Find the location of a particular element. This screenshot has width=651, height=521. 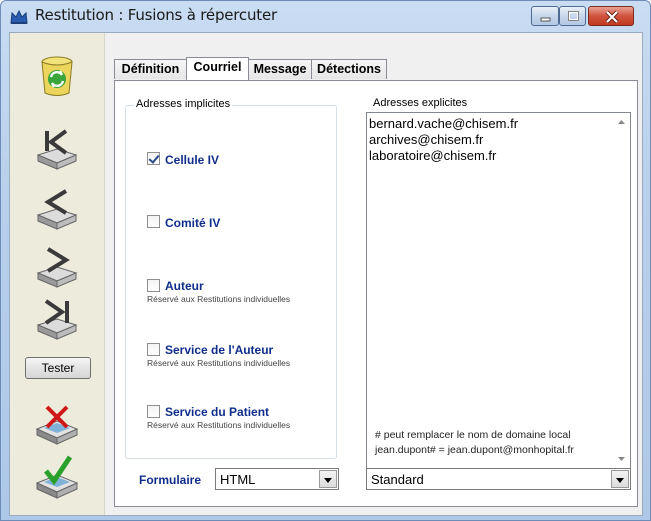

minimize-button is located at coordinates (545, 16).